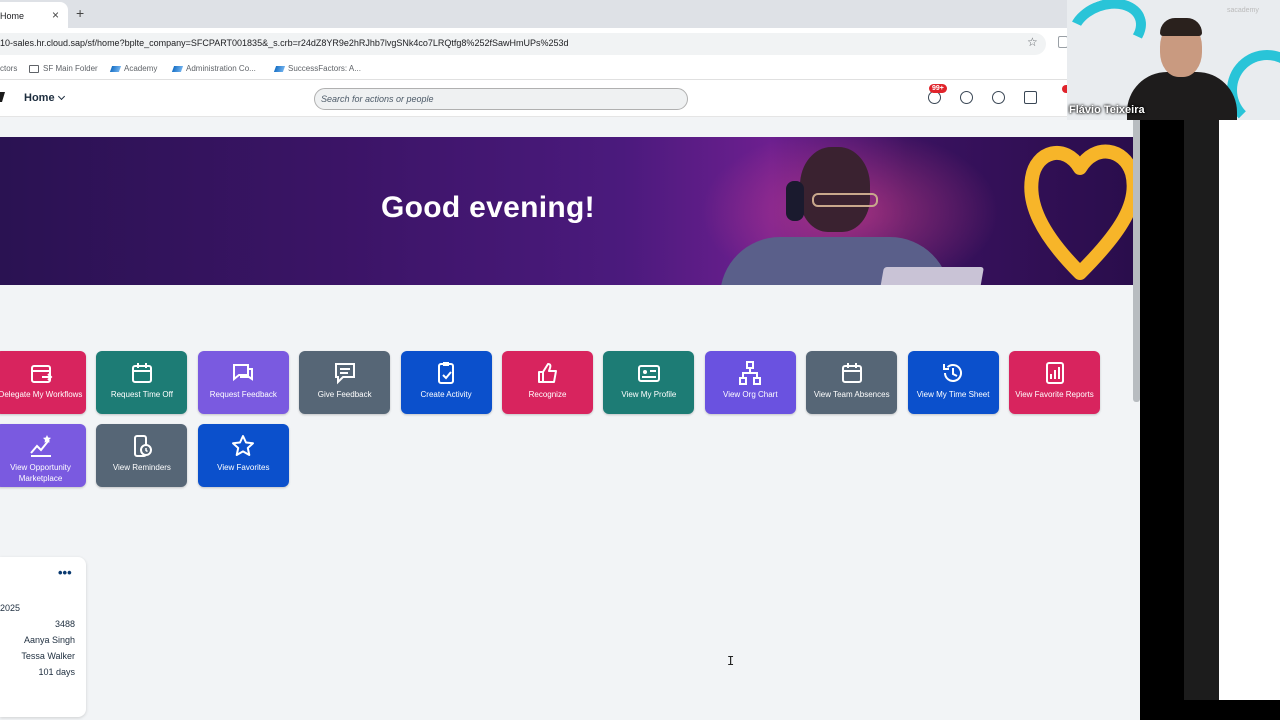 The image size is (1280, 720). What do you see at coordinates (80, 13) in the screenshot?
I see `new-tab-button: +` at bounding box center [80, 13].